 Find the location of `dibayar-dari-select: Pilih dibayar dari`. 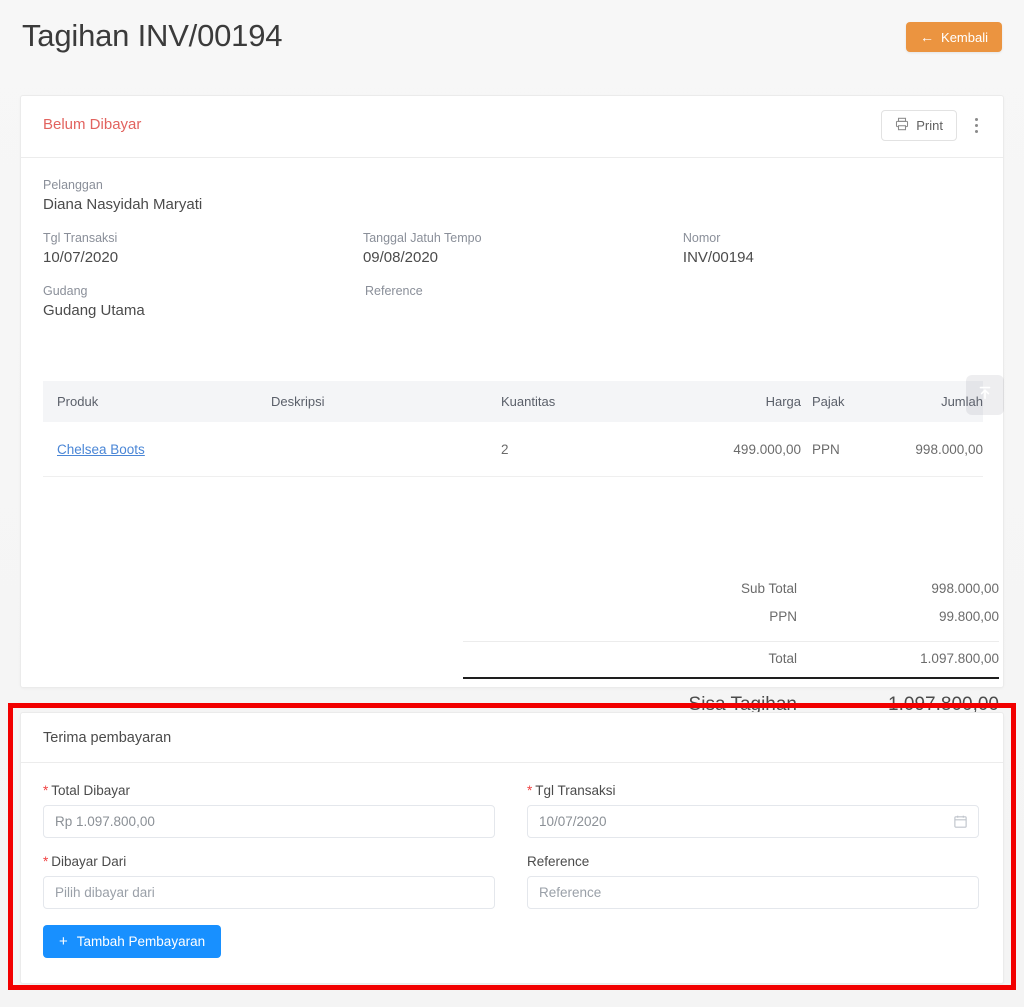

dibayar-dari-select: Pilih dibayar dari is located at coordinates (269, 892).